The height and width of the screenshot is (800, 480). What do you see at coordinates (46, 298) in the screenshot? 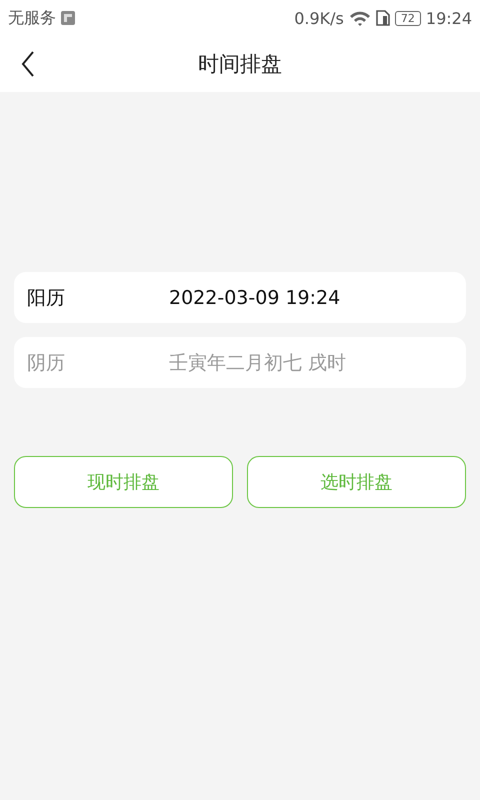
I see `calendar-label: 阳历` at bounding box center [46, 298].